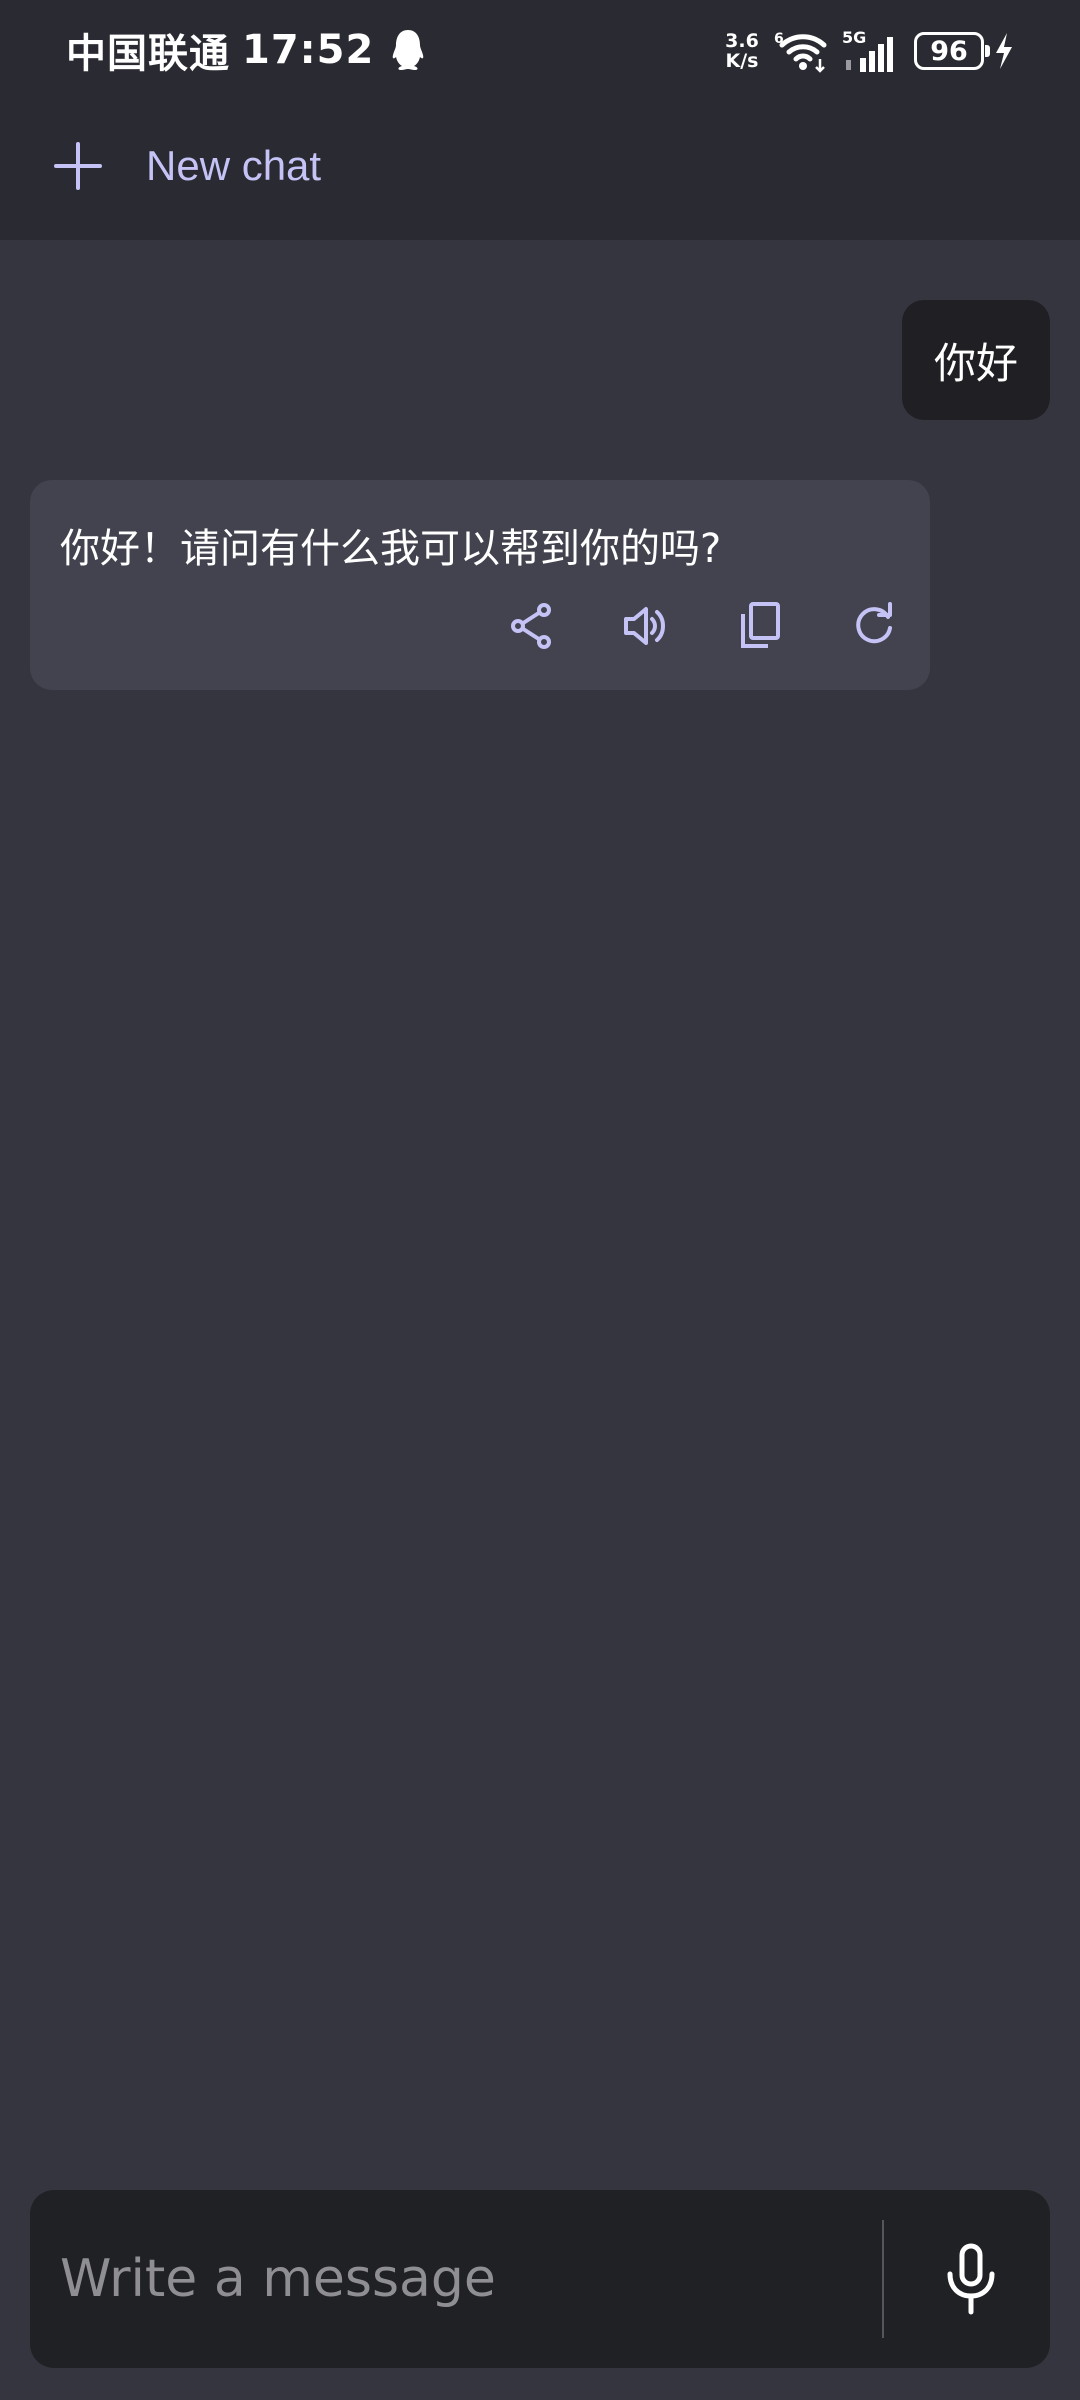 The height and width of the screenshot is (2400, 1080). What do you see at coordinates (234, 165) in the screenshot?
I see `new-chat-label: New chat` at bounding box center [234, 165].